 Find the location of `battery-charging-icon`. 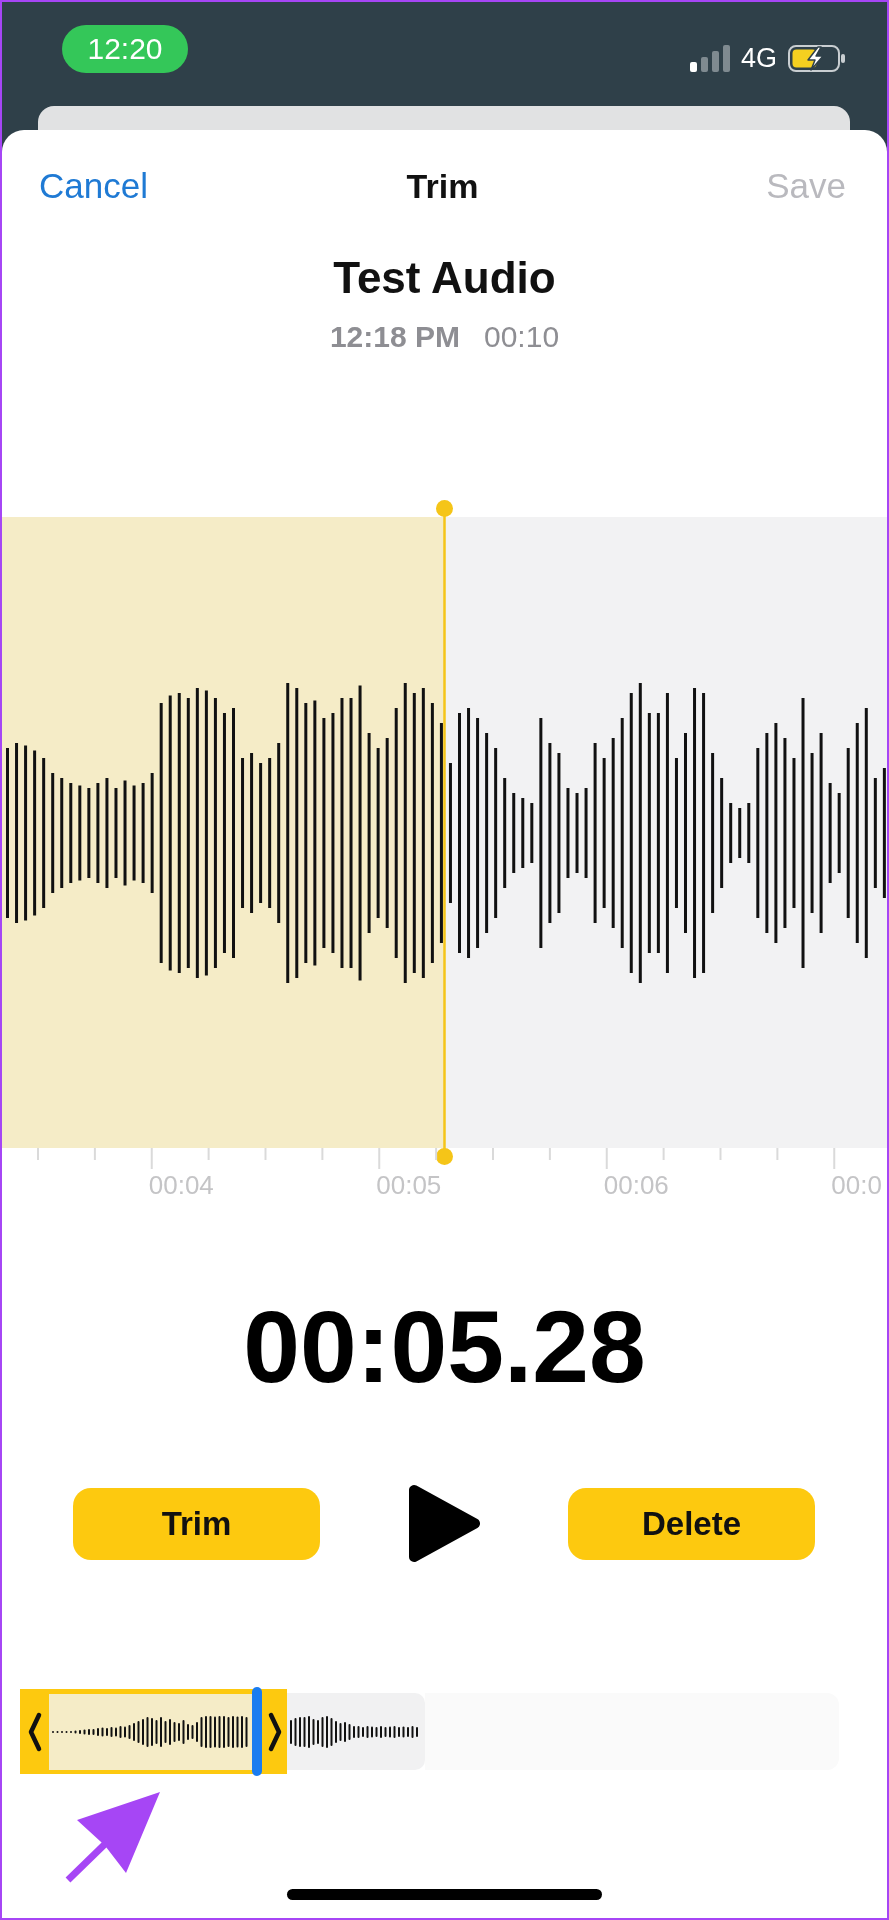

battery-charging-icon is located at coordinates (817, 58).